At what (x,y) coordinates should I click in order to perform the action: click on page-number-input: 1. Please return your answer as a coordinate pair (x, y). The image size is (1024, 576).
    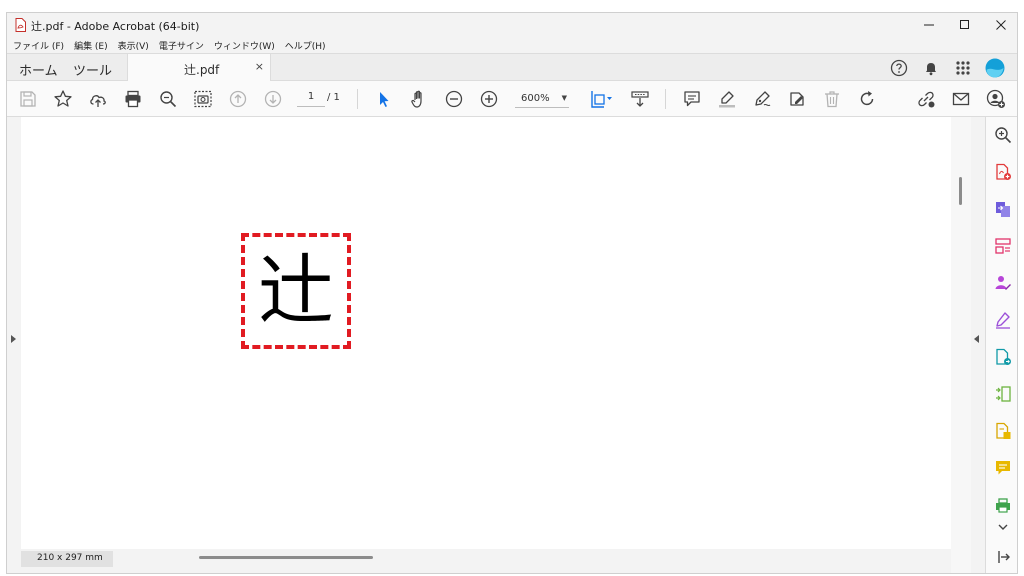
    Looking at the image, I should click on (311, 99).